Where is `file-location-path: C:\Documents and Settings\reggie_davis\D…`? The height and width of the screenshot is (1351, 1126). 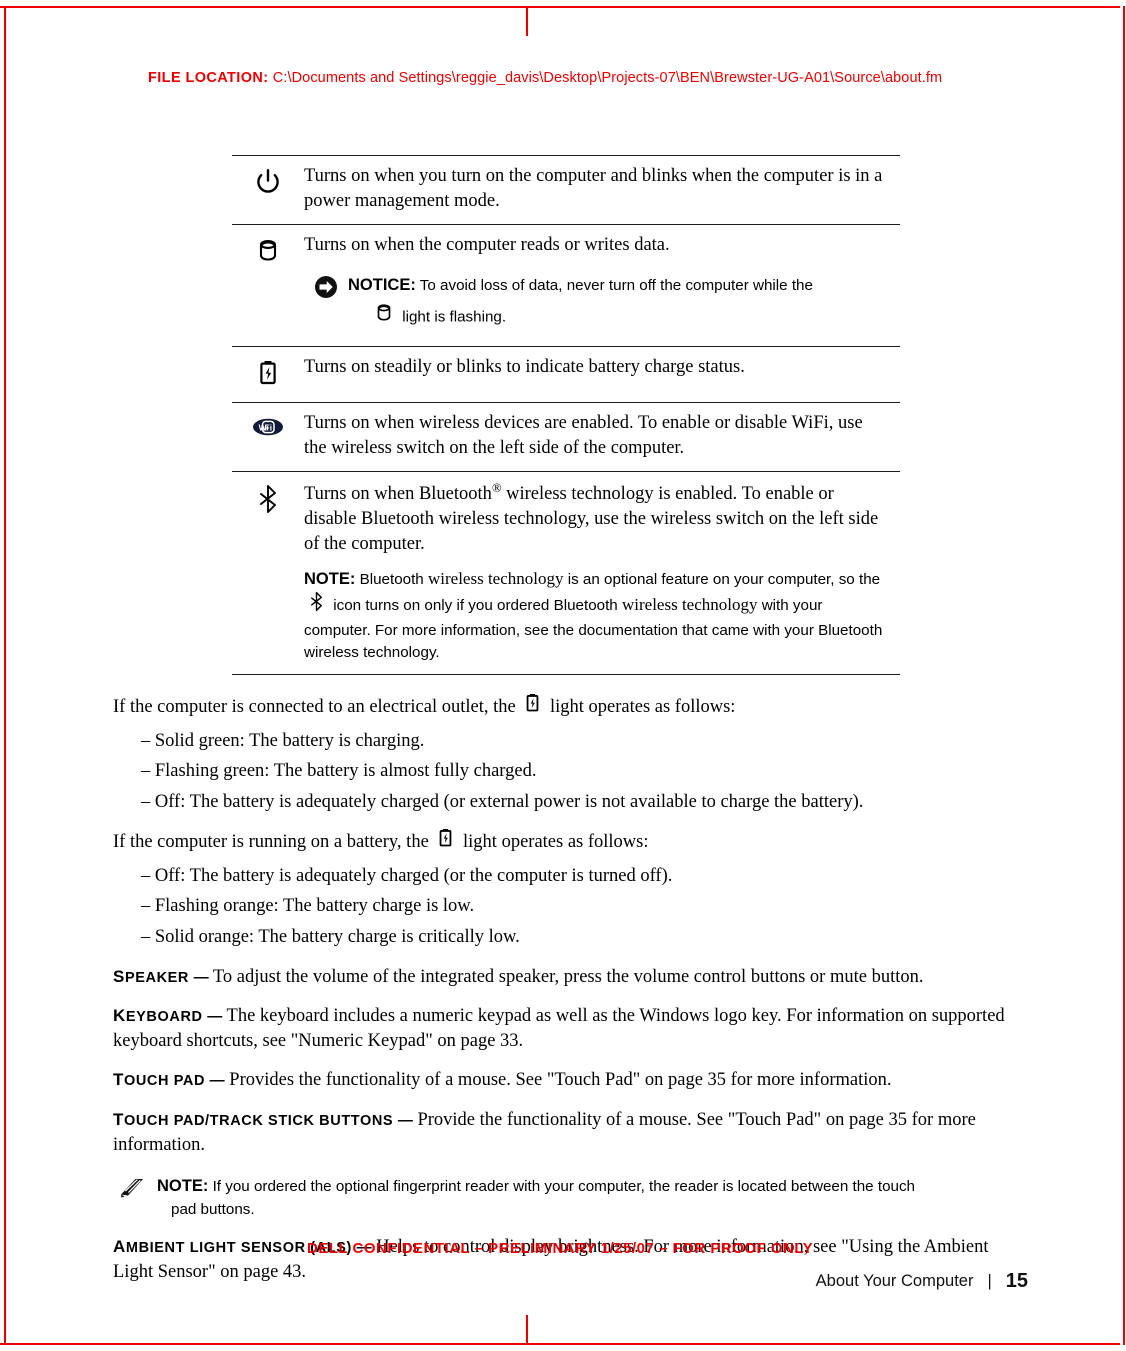 file-location-path: C:\Documents and Settings\reggie_davis\D… is located at coordinates (607, 78).